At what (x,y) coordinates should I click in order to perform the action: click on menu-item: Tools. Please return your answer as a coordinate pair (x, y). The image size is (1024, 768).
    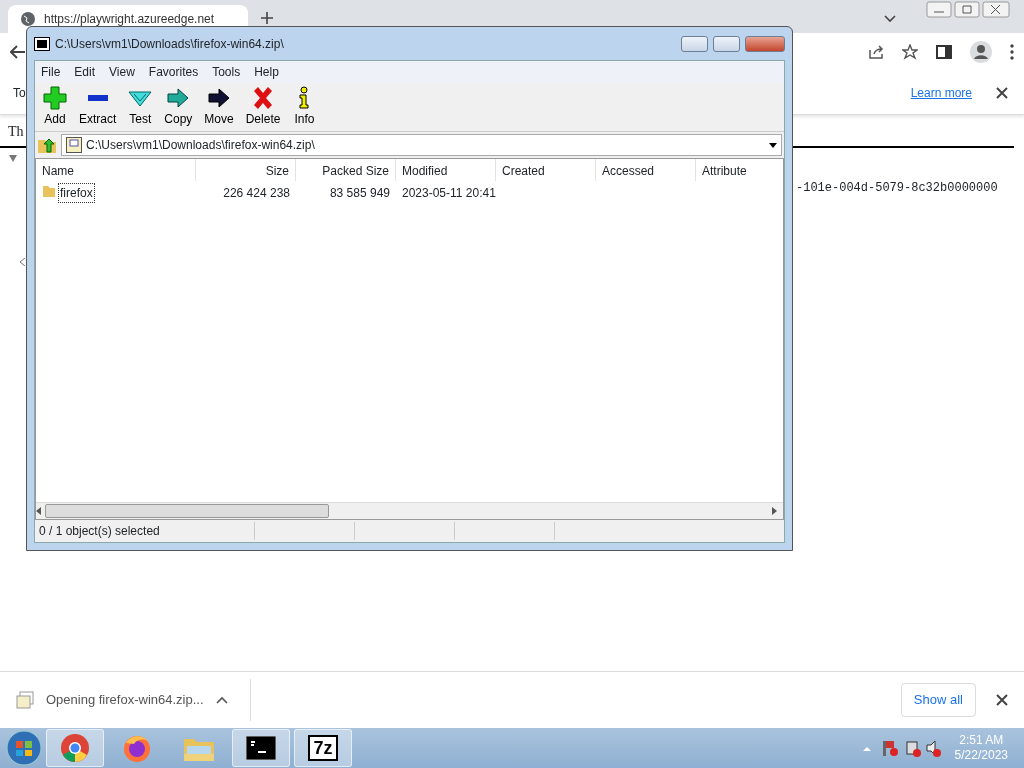
    Looking at the image, I should click on (226, 72).